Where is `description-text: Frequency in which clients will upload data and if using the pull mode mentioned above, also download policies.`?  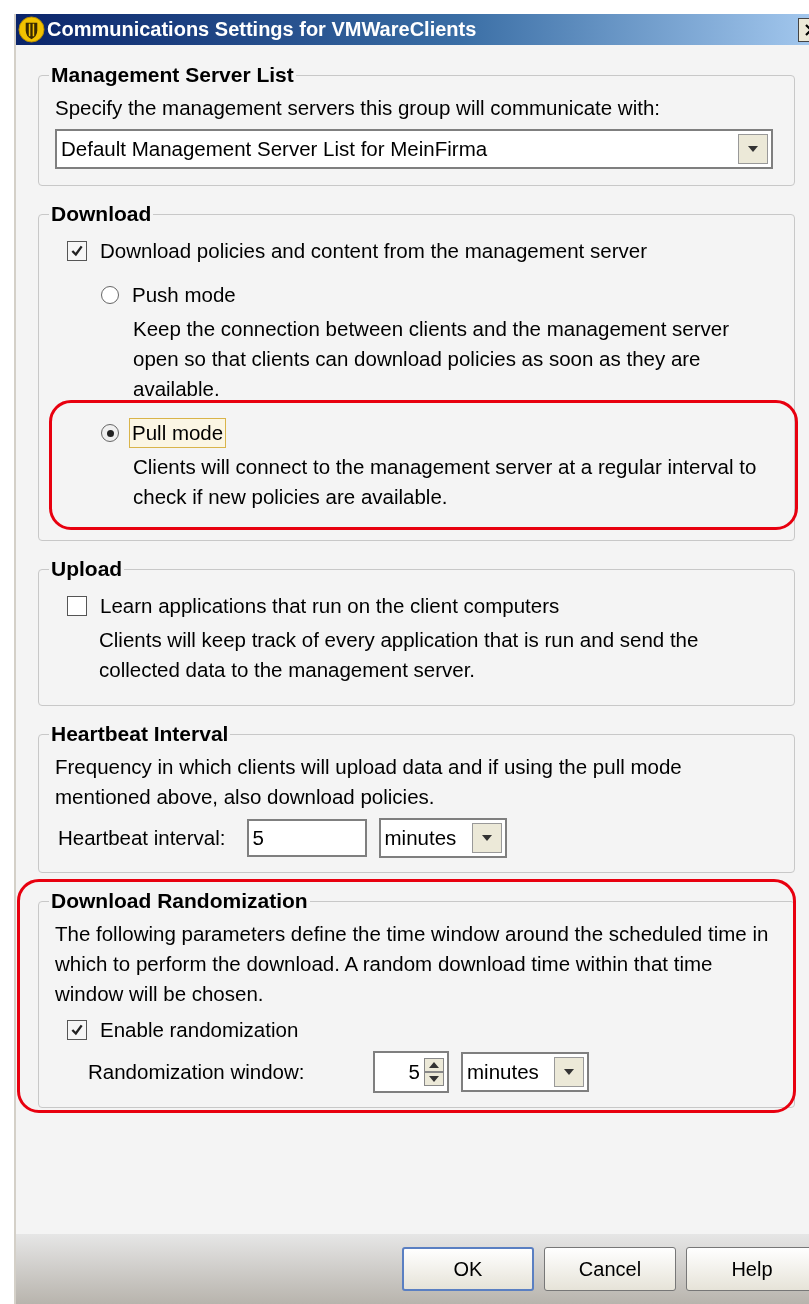 description-text: Frequency in which clients will upload data and if using the pull mode mentioned above, also download policies. is located at coordinates (369, 782).